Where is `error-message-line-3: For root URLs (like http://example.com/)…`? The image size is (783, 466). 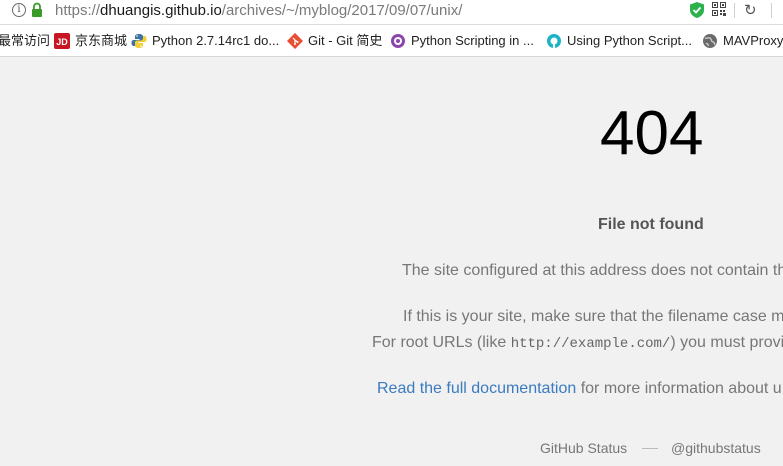
error-message-line-3: For root URLs (like http://example.com/)… is located at coordinates (577, 343).